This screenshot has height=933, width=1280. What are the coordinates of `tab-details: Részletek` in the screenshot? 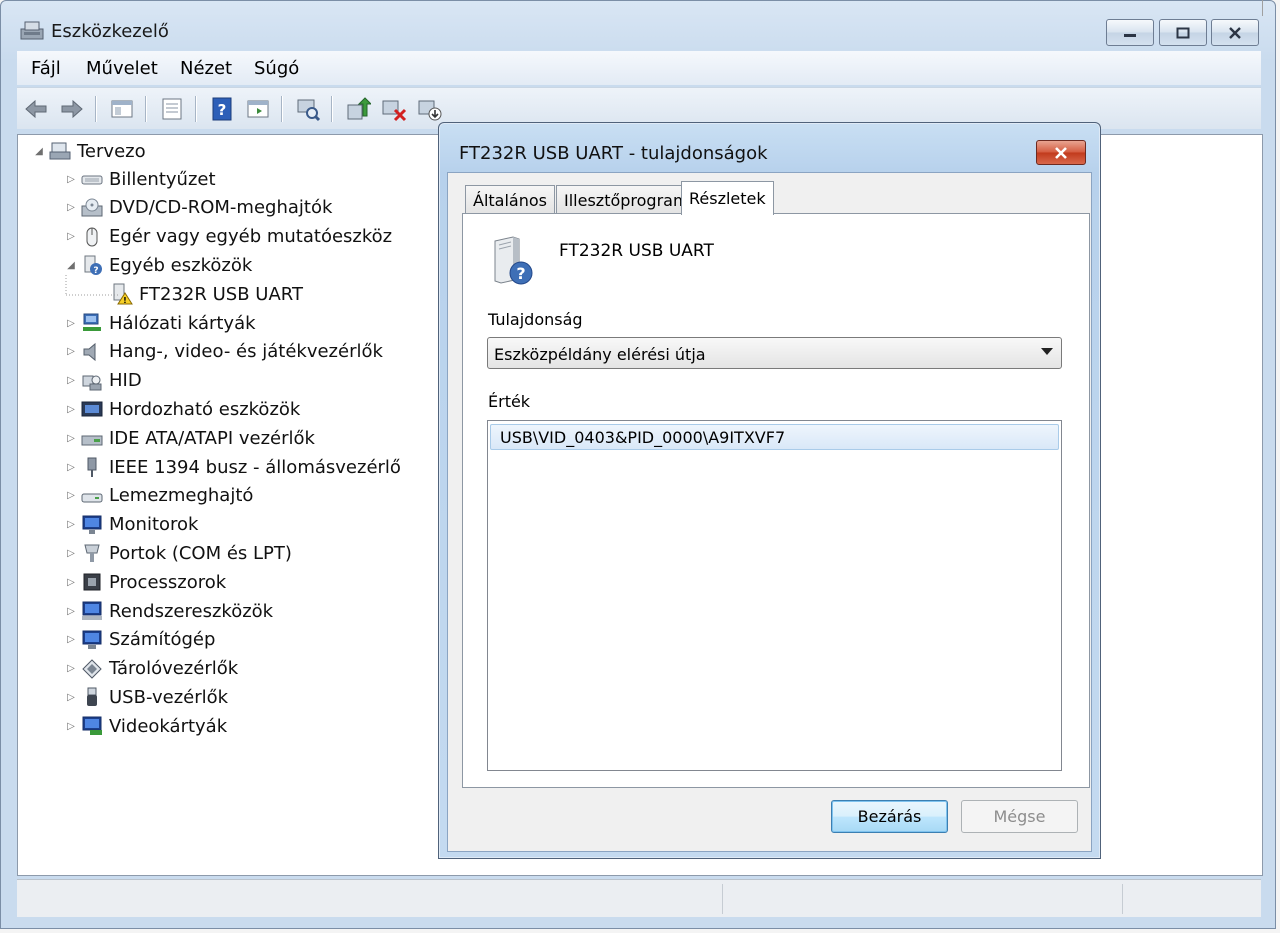 It's located at (727, 198).